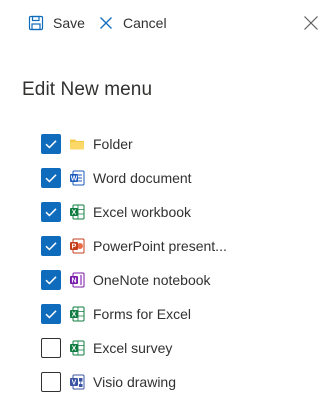  What do you see at coordinates (133, 348) in the screenshot?
I see `item-label: Excel survey` at bounding box center [133, 348].